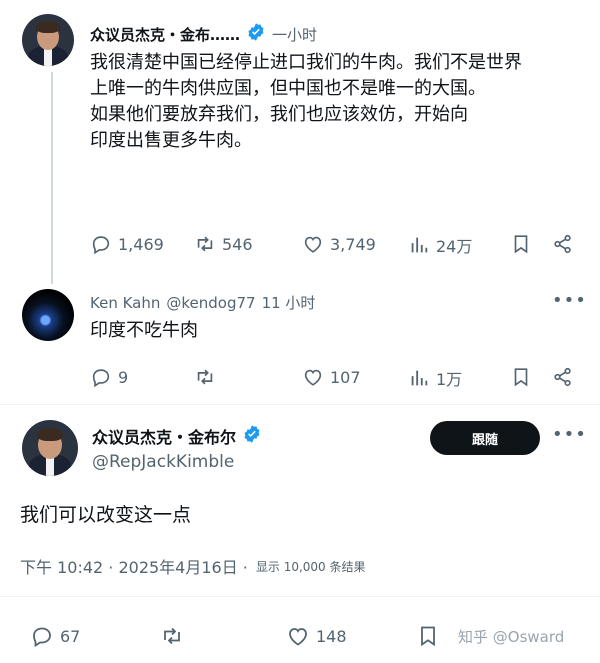 This screenshot has width=600, height=663. Describe the element at coordinates (449, 379) in the screenshot. I see `views-count: 1万` at that location.